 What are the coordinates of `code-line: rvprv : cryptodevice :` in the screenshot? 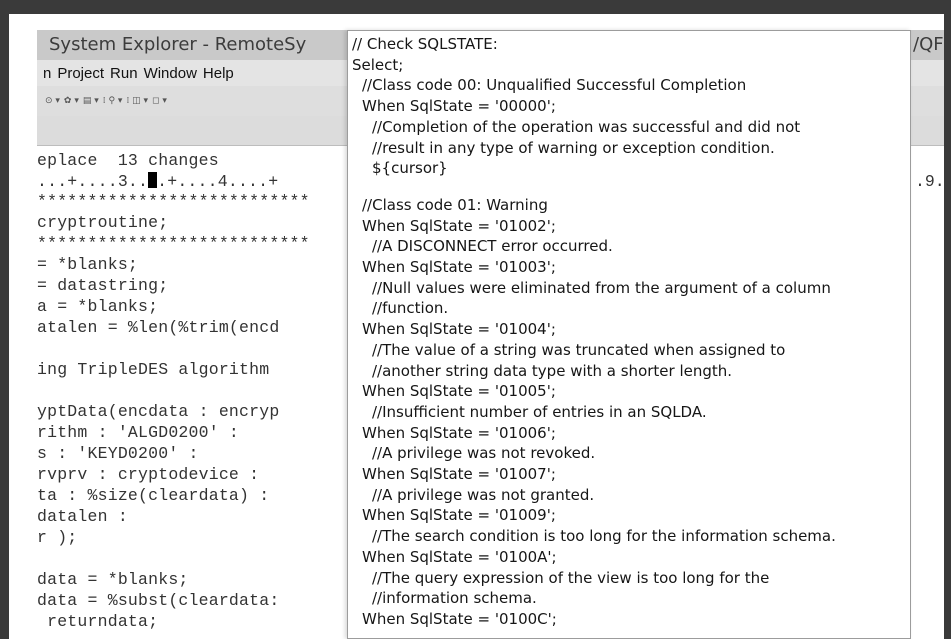 It's located at (148, 474).